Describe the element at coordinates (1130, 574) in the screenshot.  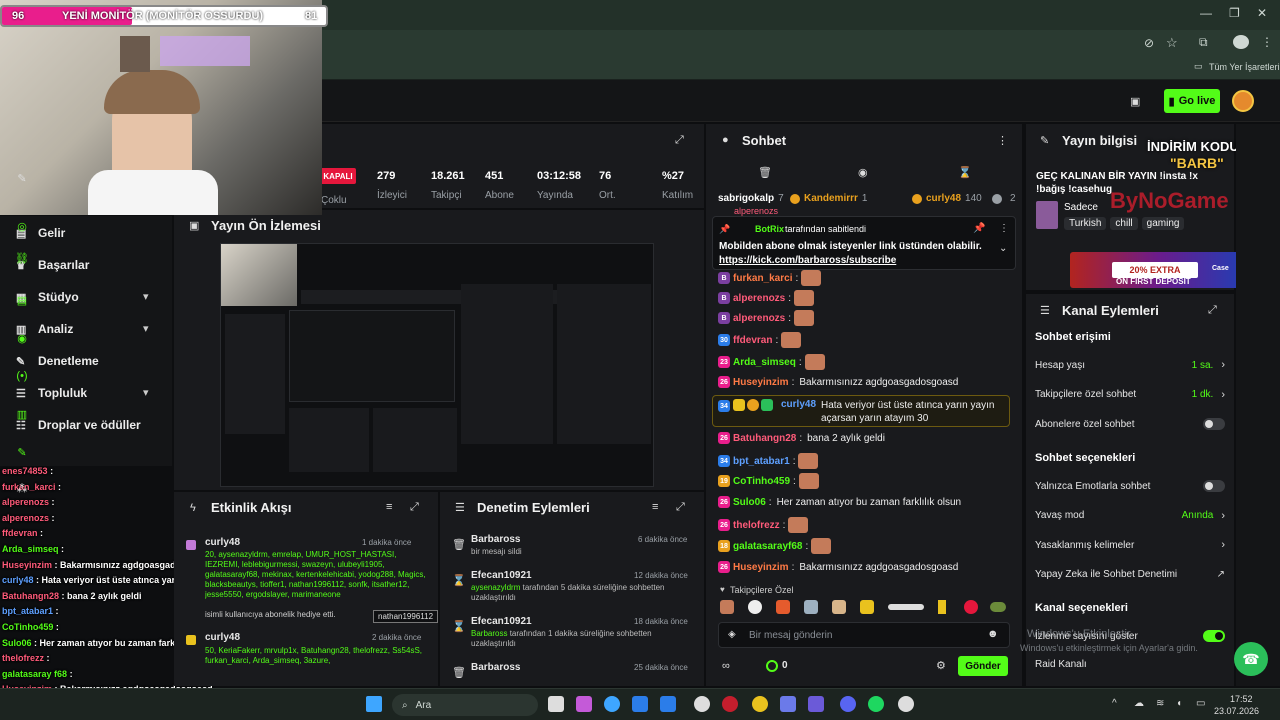
I see `action-row: Yapay Zeka ile Sohbet Denetimi ↗` at that location.